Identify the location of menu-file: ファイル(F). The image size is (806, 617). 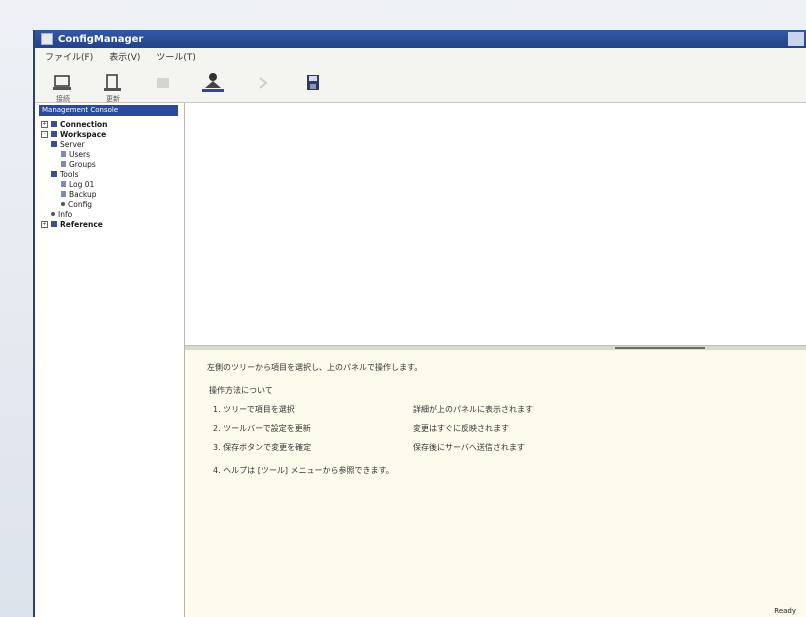
(69, 56).